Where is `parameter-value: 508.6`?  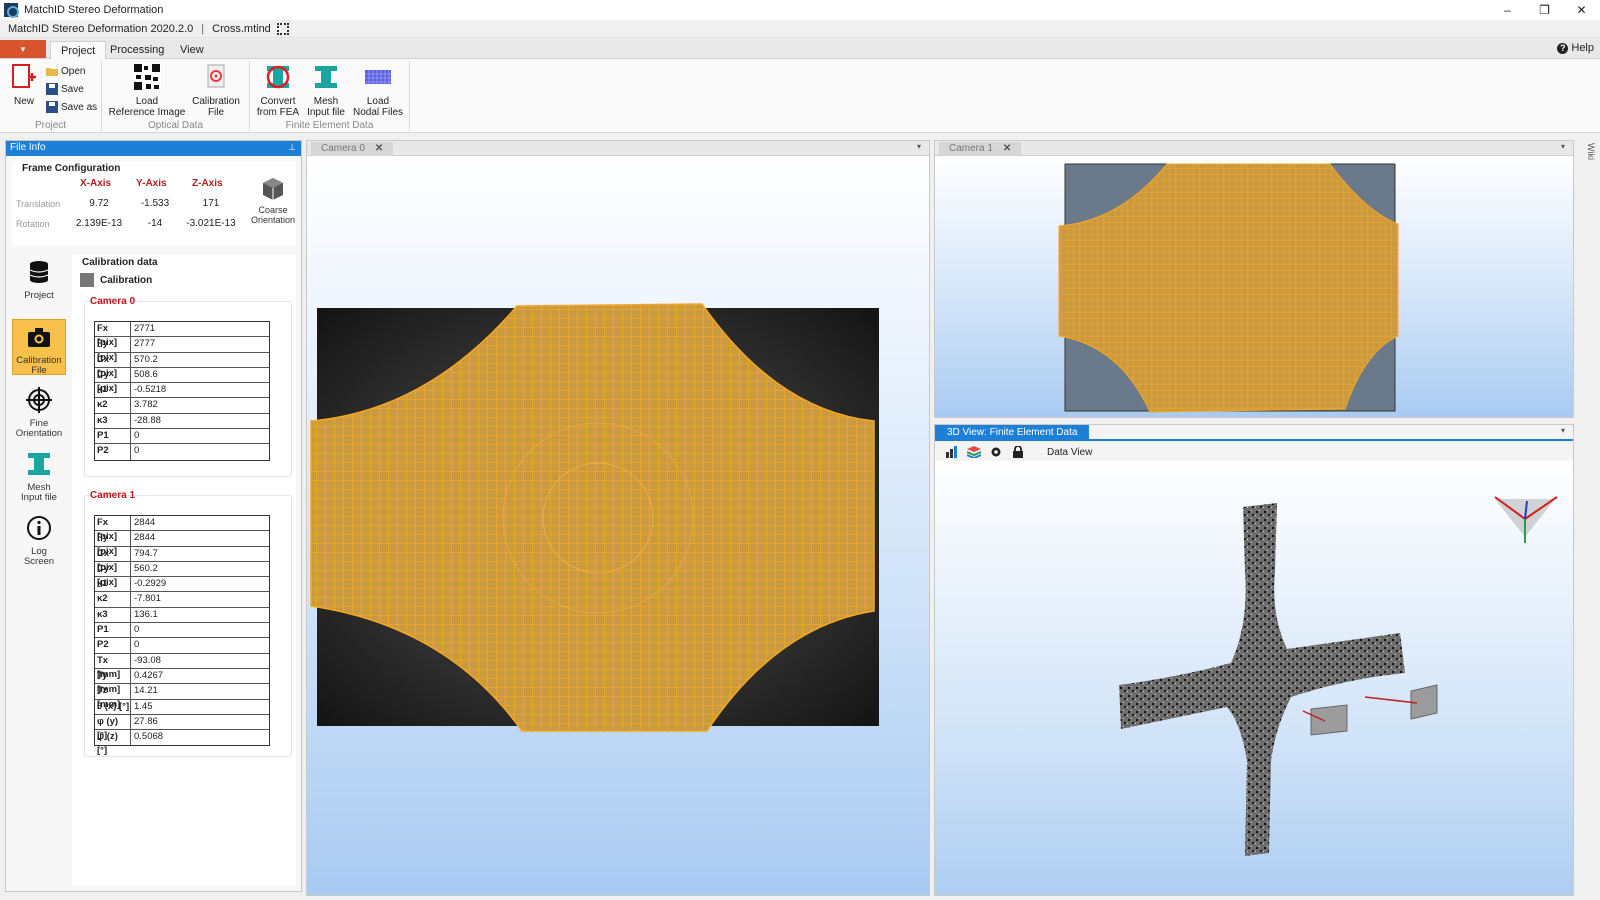 parameter-value: 508.6 is located at coordinates (200, 375).